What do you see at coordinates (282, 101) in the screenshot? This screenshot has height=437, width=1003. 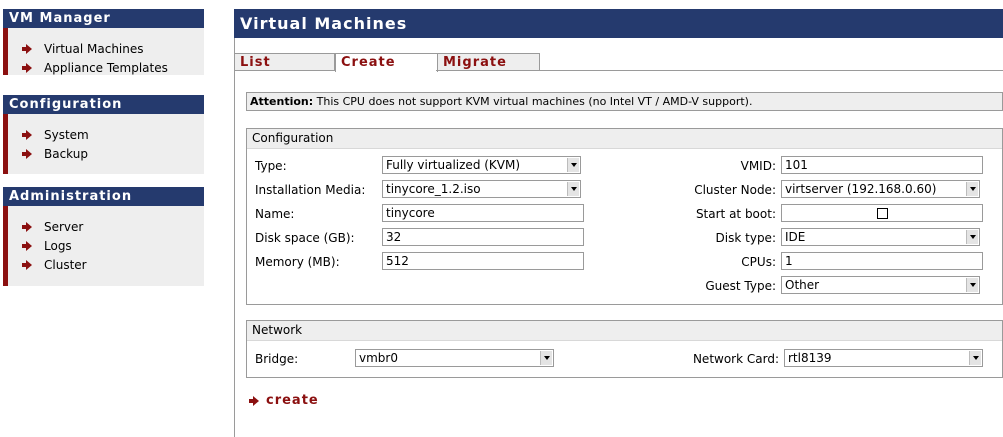 I see `attention-label: Attention:` at bounding box center [282, 101].